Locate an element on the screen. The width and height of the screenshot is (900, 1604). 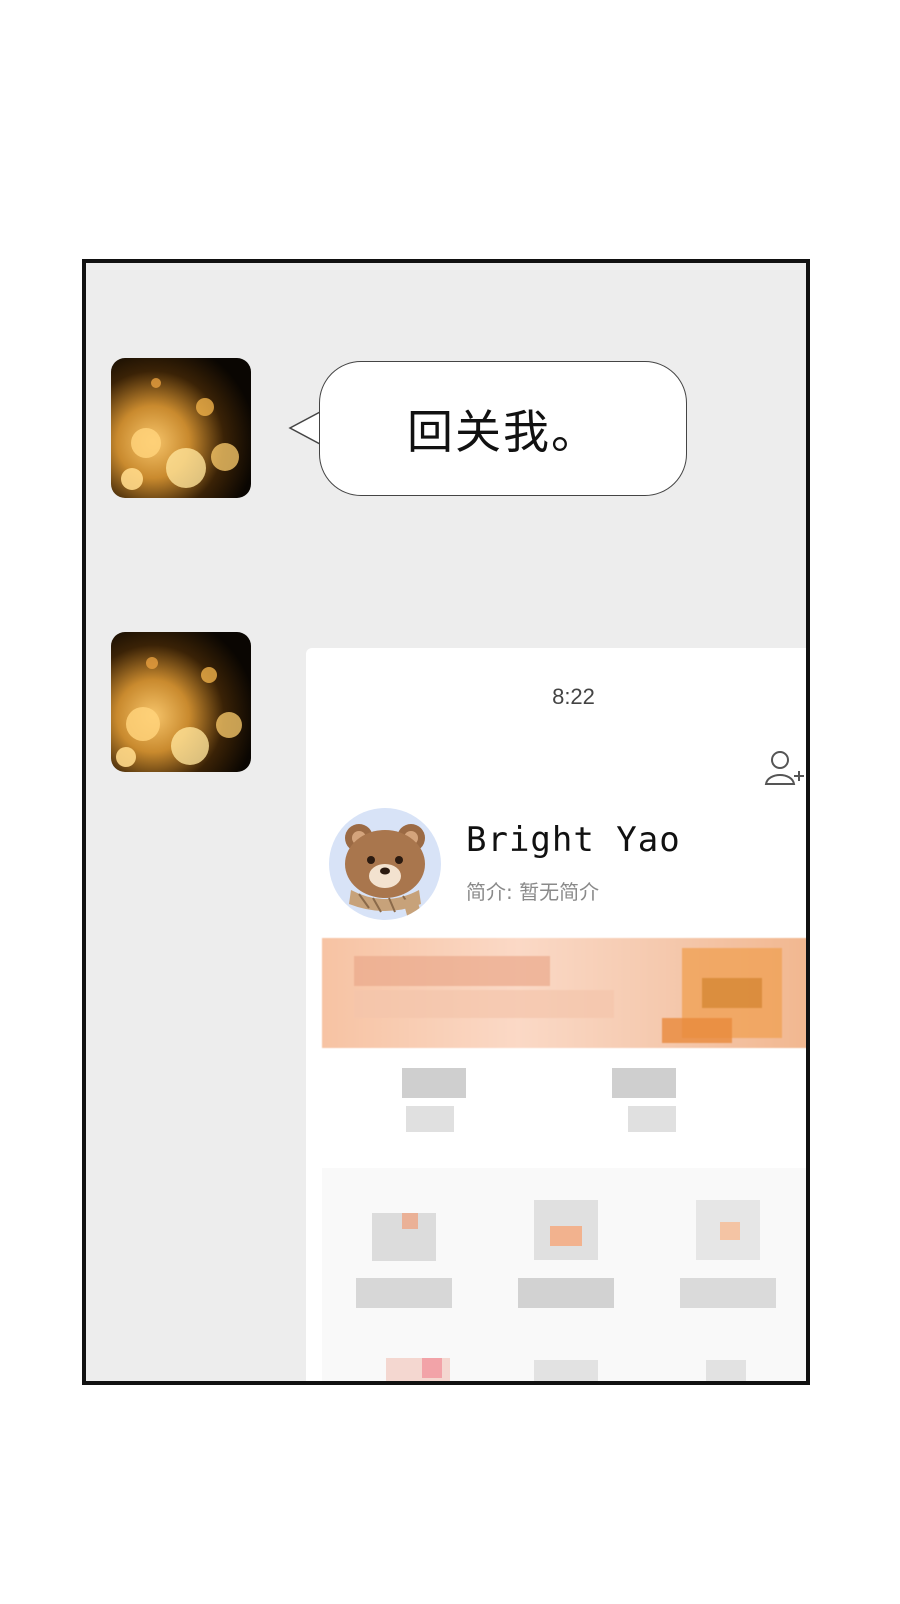
bear-avatar-drawing is located at coordinates (385, 871).